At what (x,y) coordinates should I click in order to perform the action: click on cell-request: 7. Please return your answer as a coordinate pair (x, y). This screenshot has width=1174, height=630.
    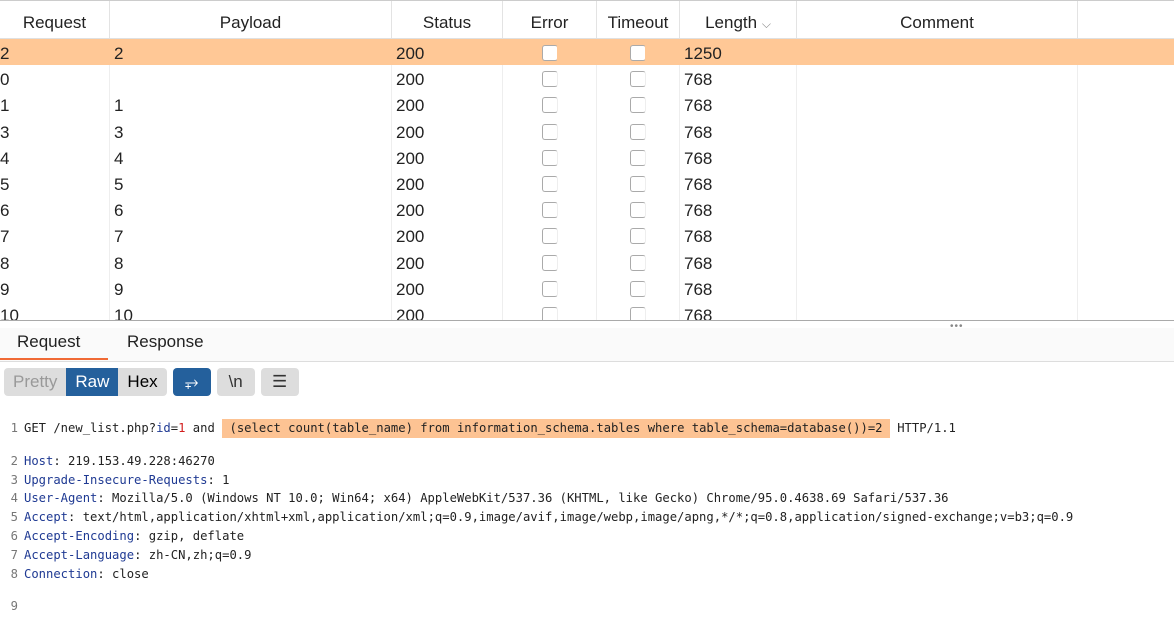
    Looking at the image, I should click on (55, 235).